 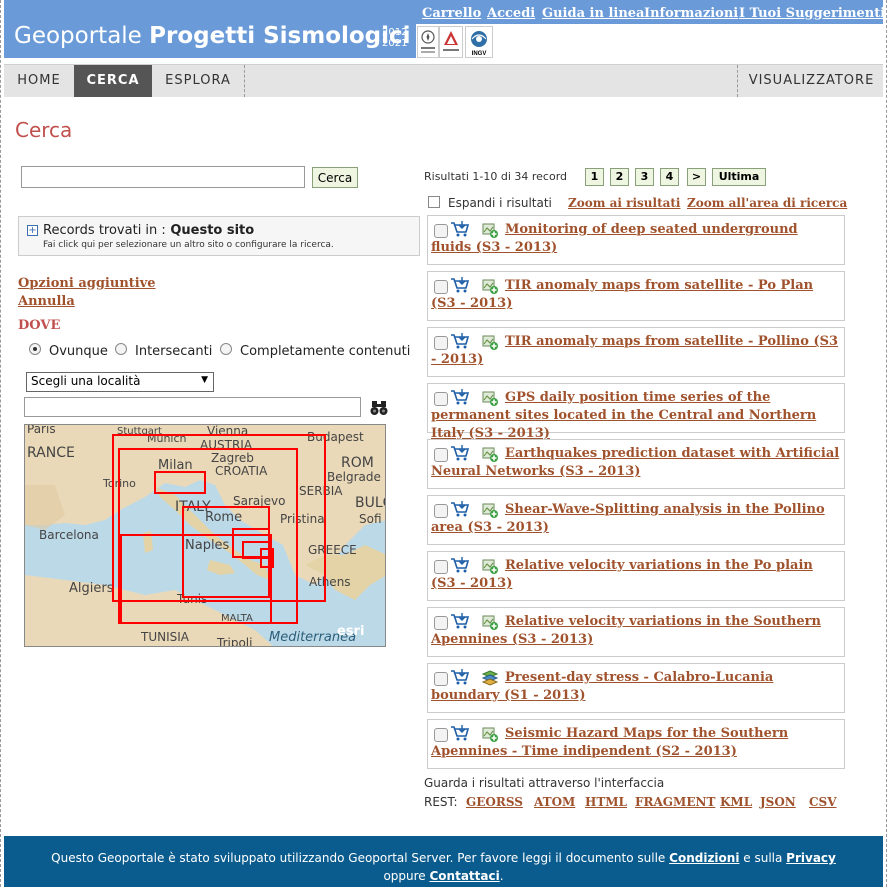 What do you see at coordinates (737, 81) in the screenshot?
I see `nav-divider-right` at bounding box center [737, 81].